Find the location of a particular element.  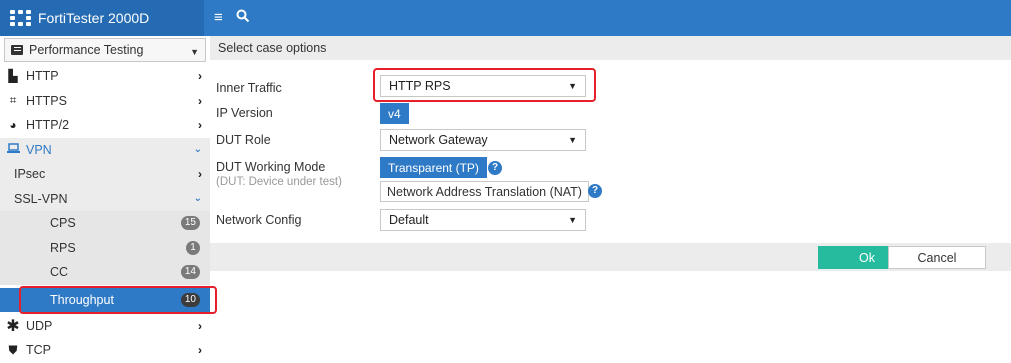

network-config-label: Network Config is located at coordinates (259, 220).